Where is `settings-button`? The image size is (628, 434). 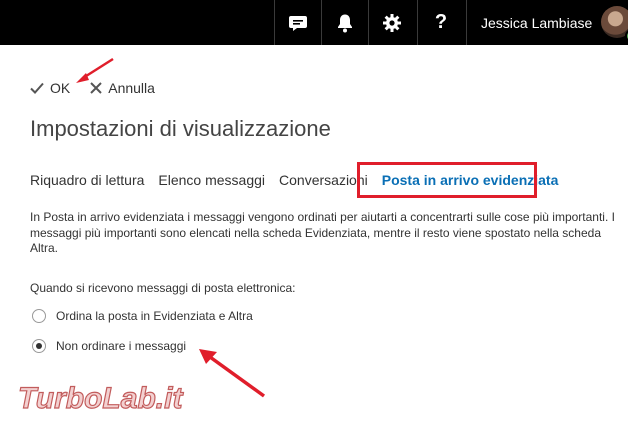 settings-button is located at coordinates (391, 22).